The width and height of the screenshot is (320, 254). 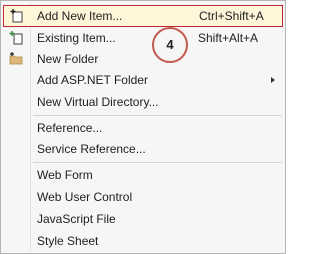 What do you see at coordinates (273, 80) in the screenshot?
I see `submenu-arrow-icon` at bounding box center [273, 80].